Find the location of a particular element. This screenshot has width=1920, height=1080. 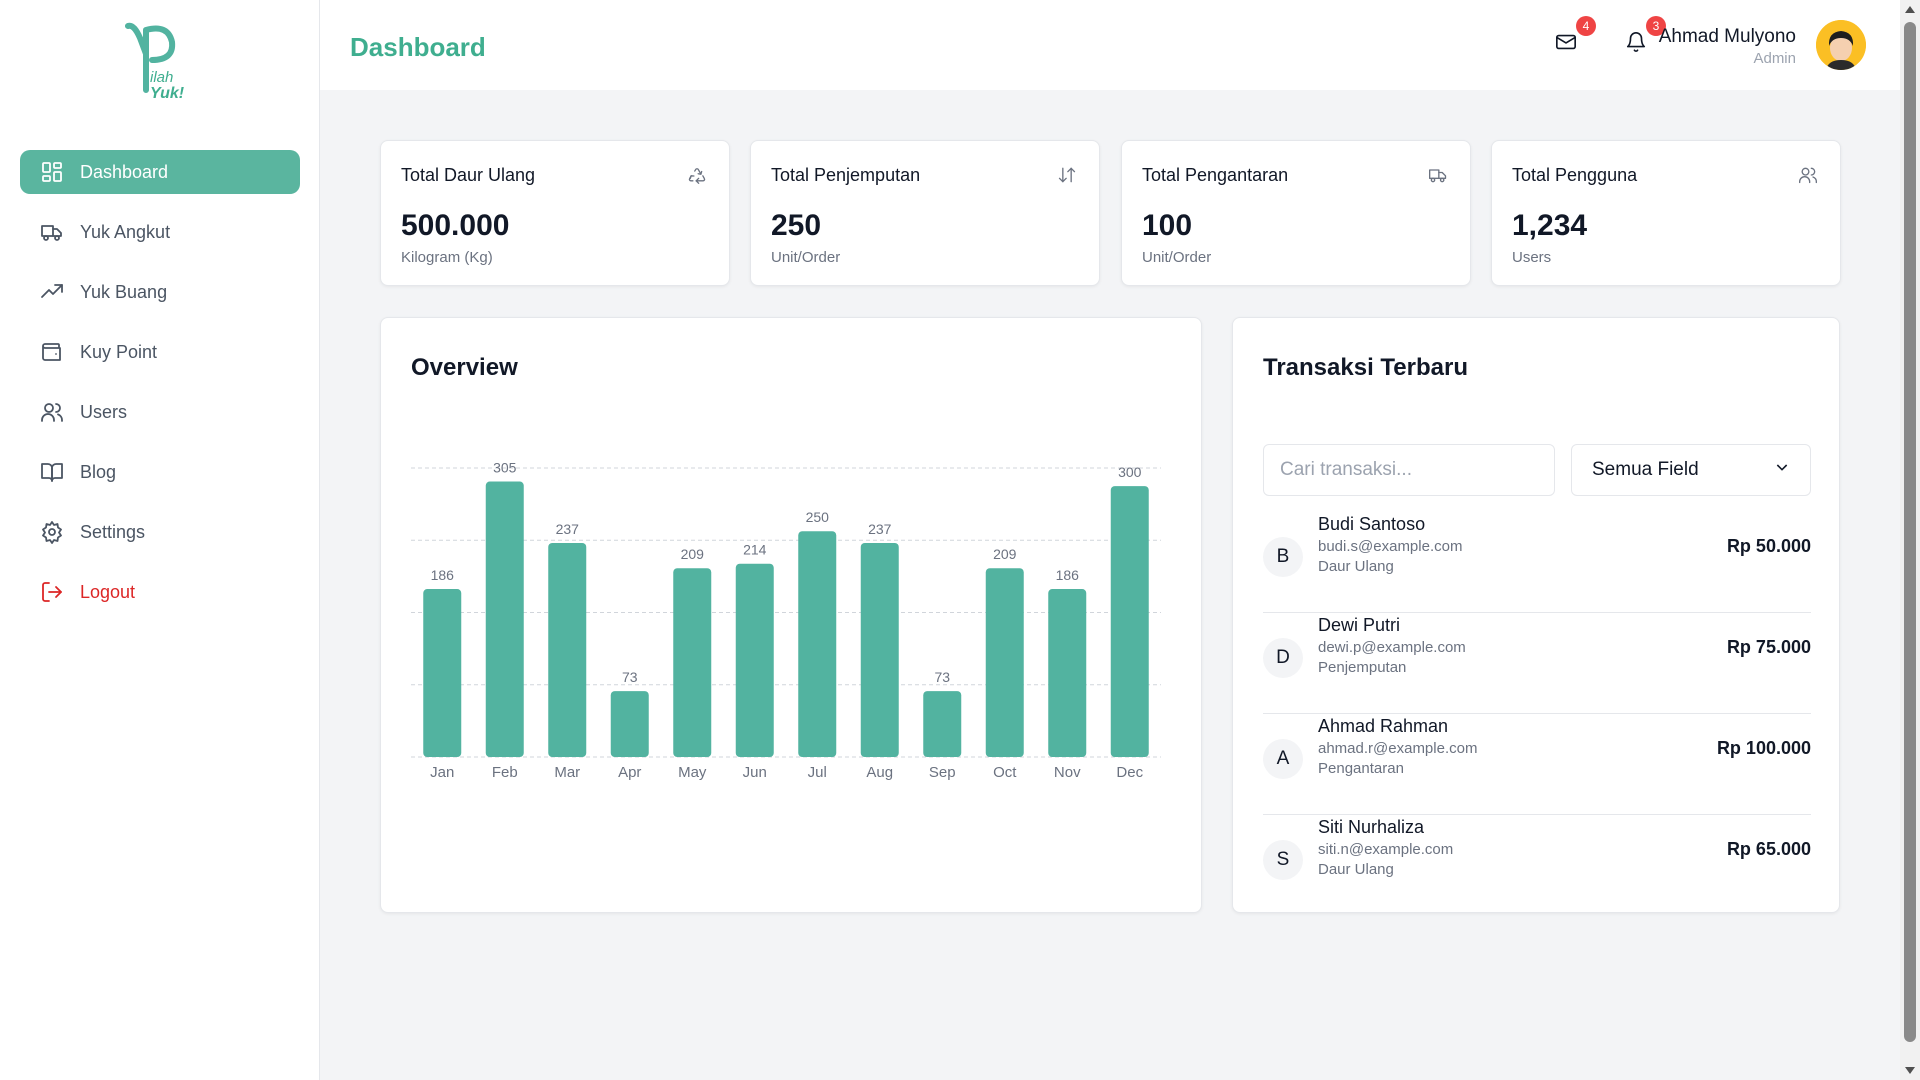

transaction-avatar: A is located at coordinates (1283, 759).